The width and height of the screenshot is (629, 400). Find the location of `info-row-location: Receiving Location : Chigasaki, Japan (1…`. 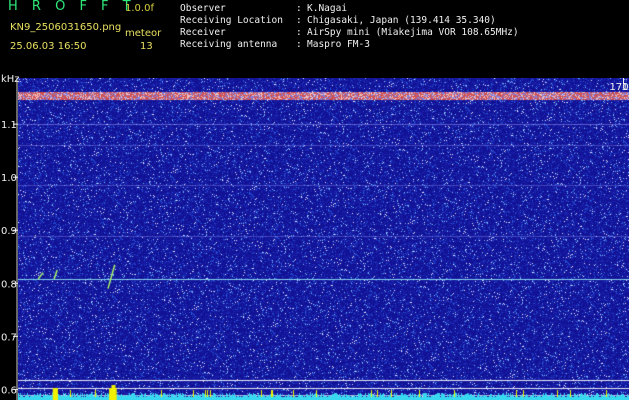

info-row-location: Receiving Location : Chigasaki, Japan (1… is located at coordinates (400, 21).